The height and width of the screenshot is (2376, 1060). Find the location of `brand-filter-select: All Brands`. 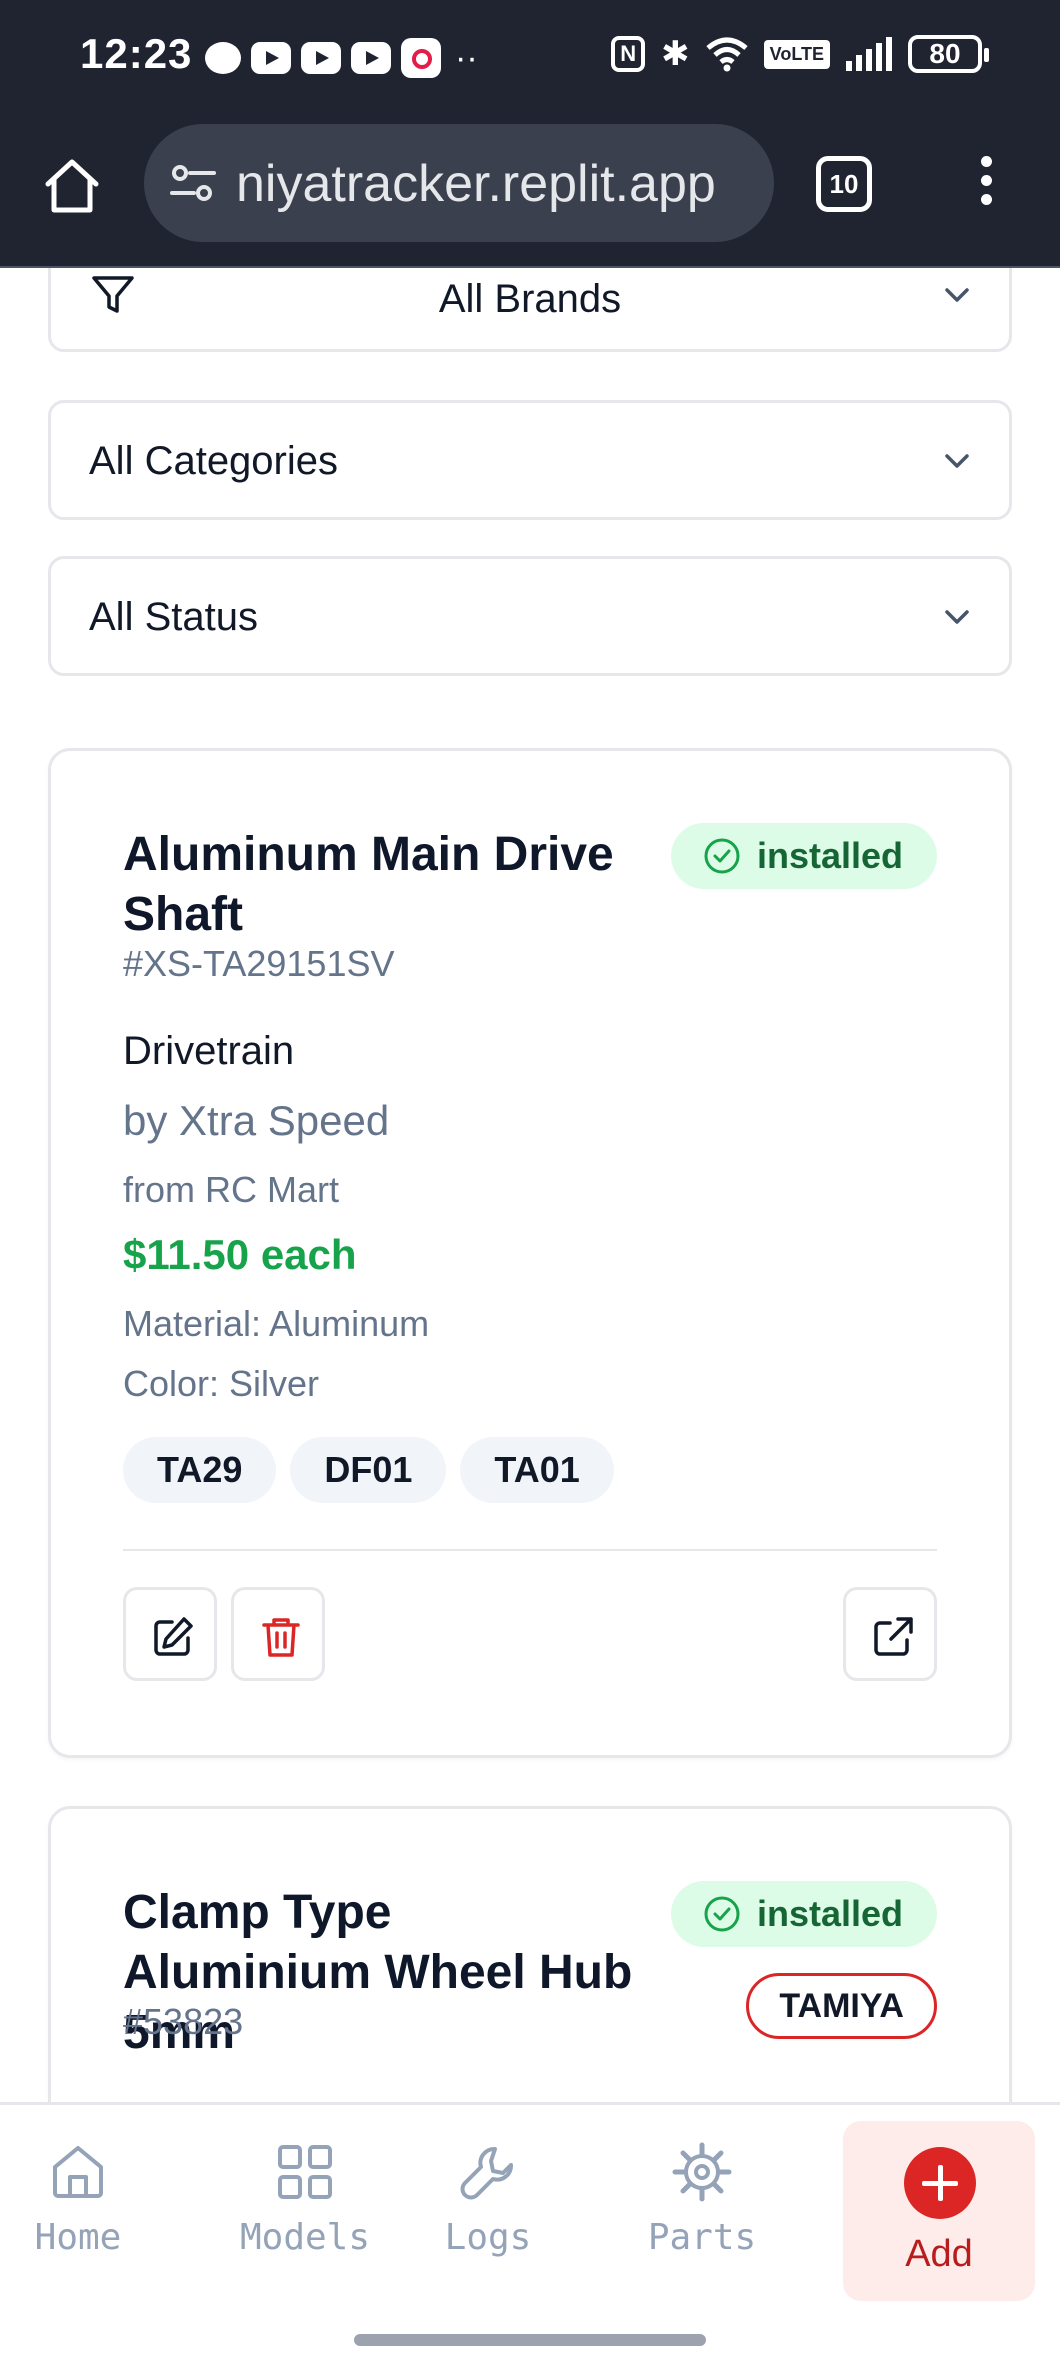

brand-filter-select: All Brands is located at coordinates (530, 310).